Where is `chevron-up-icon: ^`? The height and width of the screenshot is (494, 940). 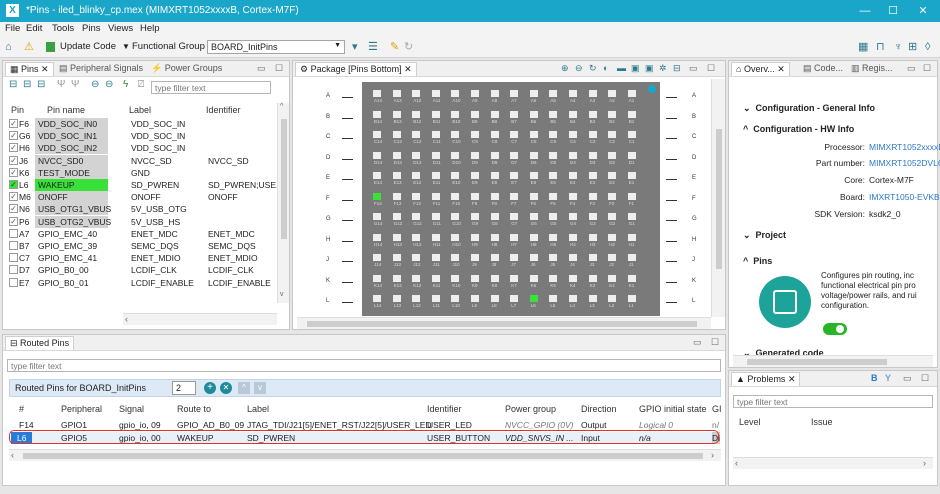 chevron-up-icon: ^ is located at coordinates (281, 106).